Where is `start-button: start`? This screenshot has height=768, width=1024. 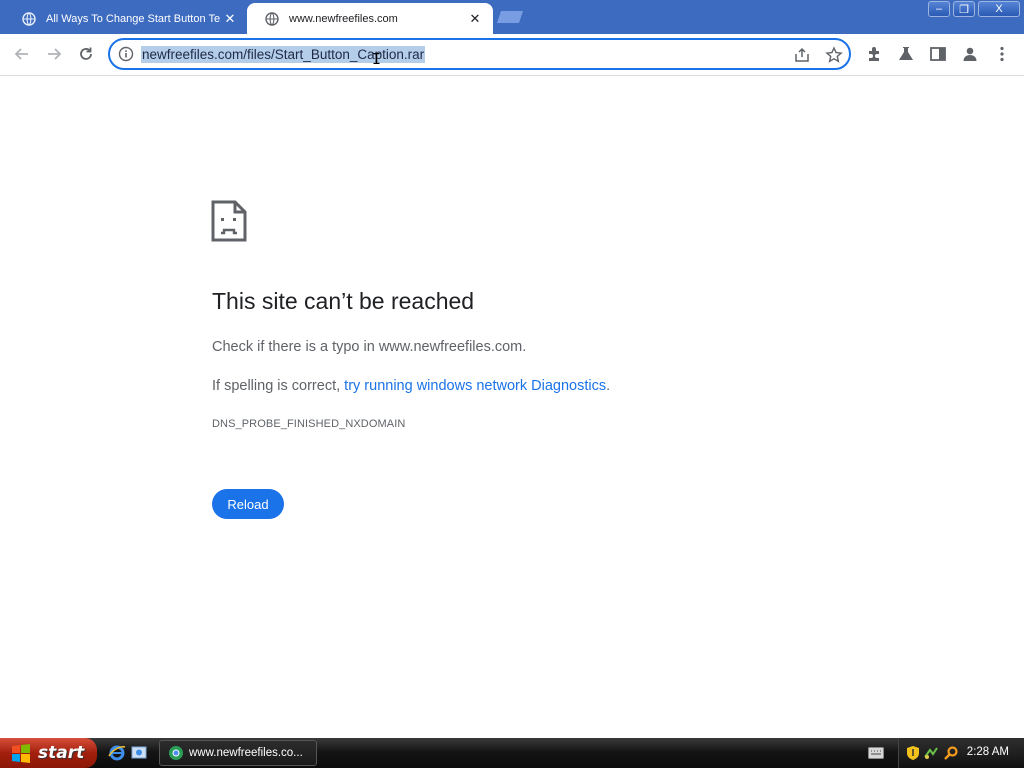 start-button: start is located at coordinates (48, 753).